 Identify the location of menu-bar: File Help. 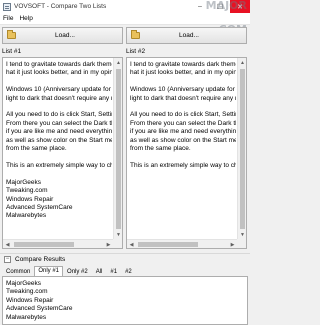
(125, 19).